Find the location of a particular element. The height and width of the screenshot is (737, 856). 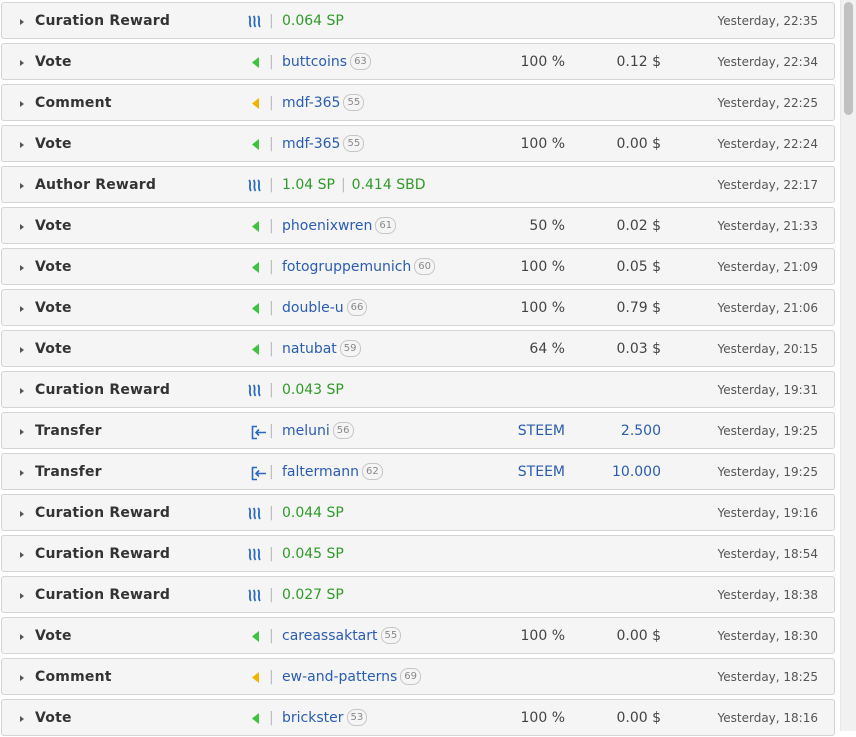

operation-detail: 0.044 SP is located at coordinates (313, 513).